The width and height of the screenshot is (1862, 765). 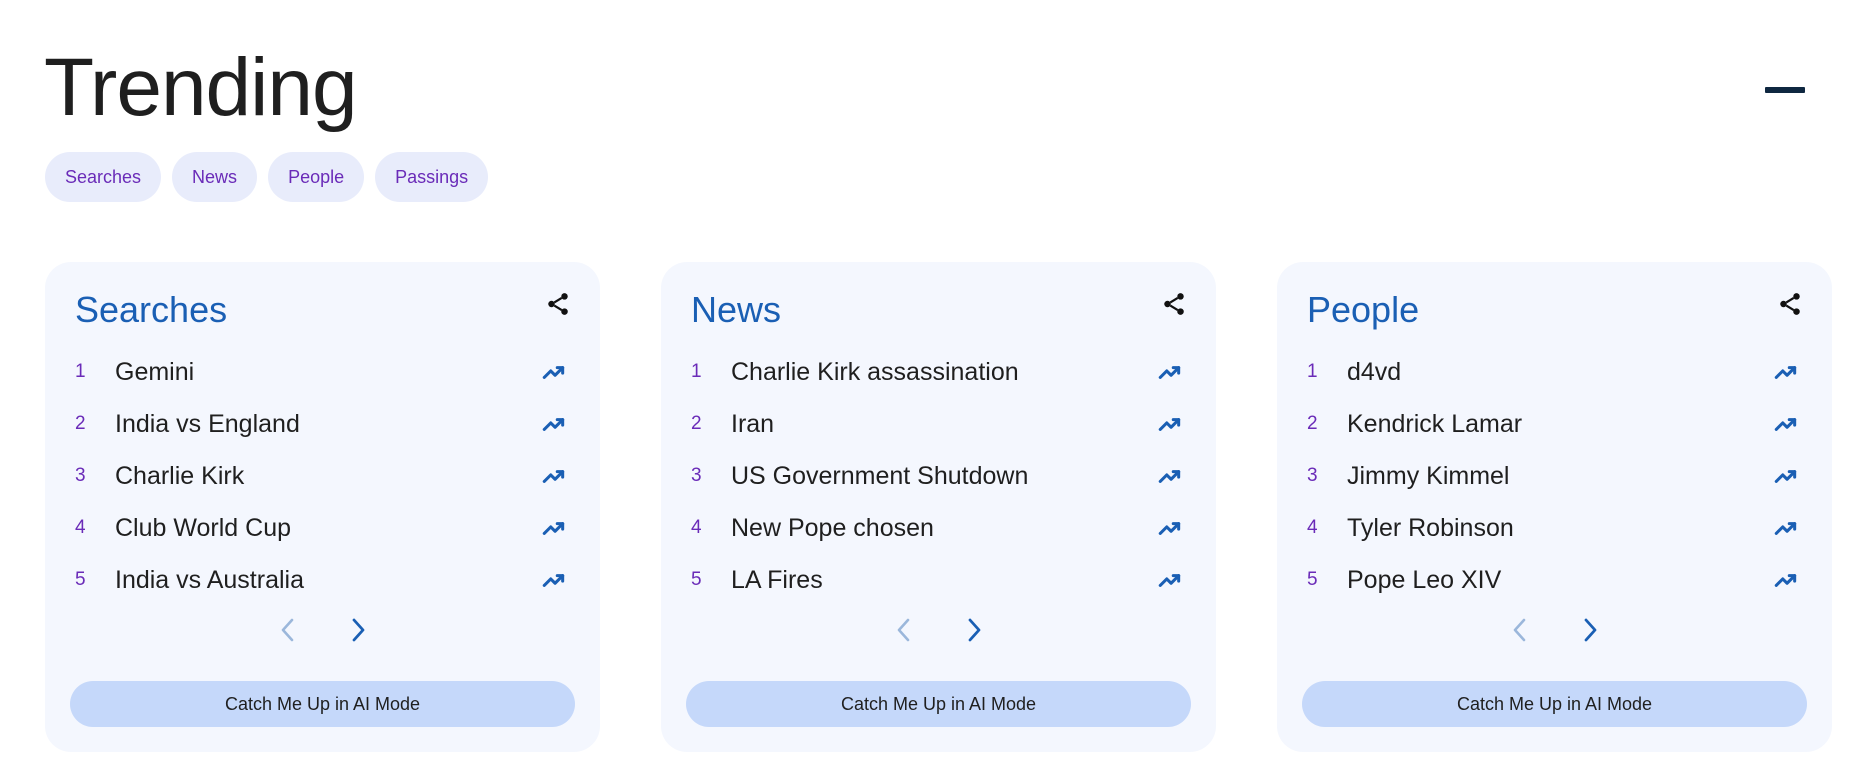 I want to click on category-chips: Searches News People Passings, so click(x=267, y=177).